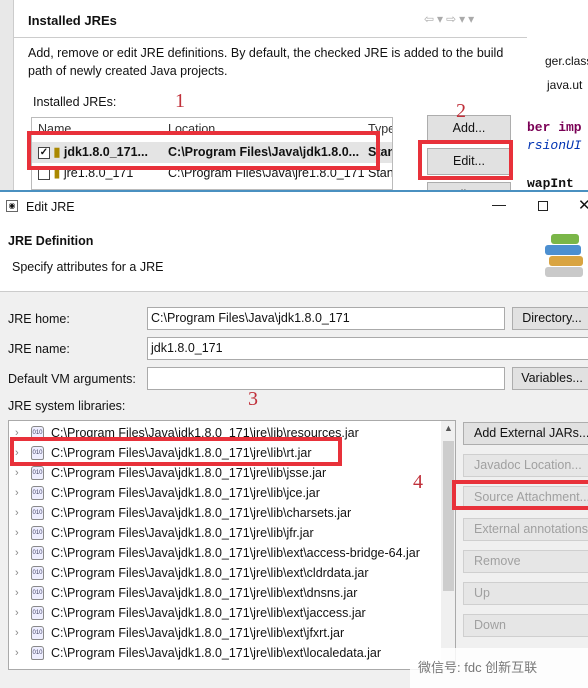 This screenshot has height=688, width=588. Describe the element at coordinates (448, 428) in the screenshot. I see `scroll-up-icon: ▲` at that location.